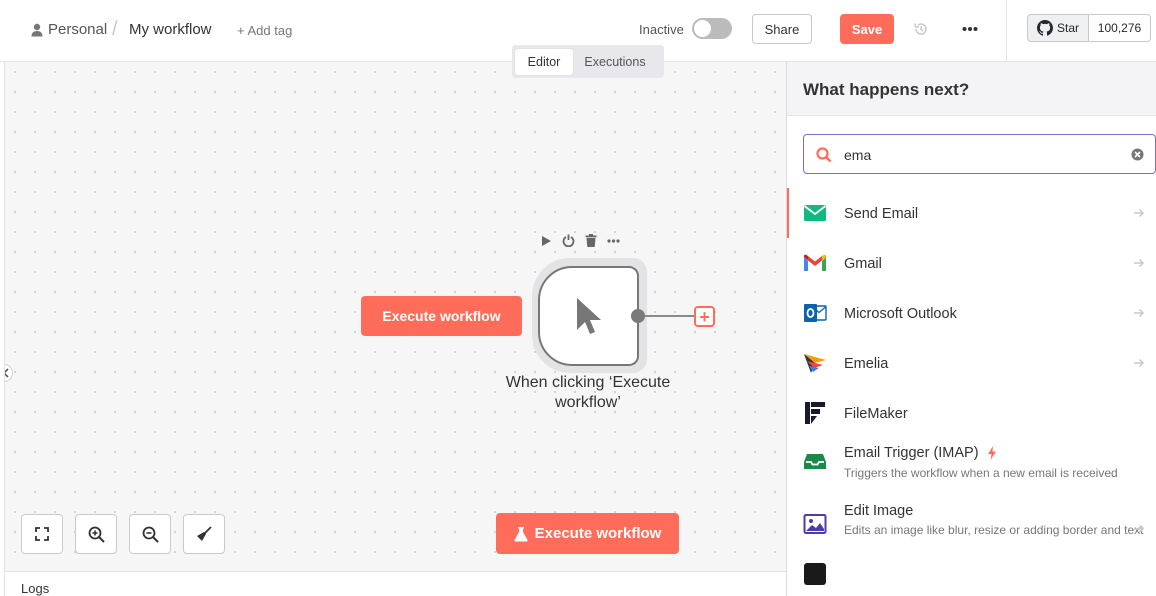 This screenshot has height=596, width=1156. Describe the element at coordinates (702, 28) in the screenshot. I see `toggle-knob` at that location.